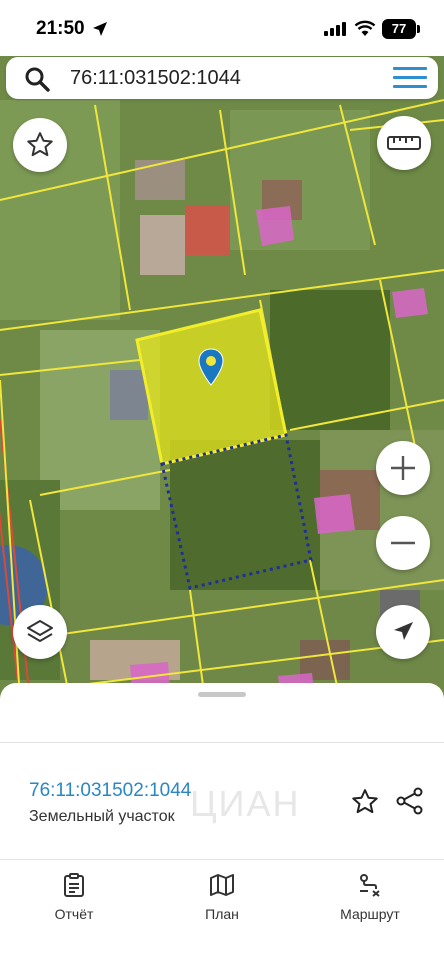 The image size is (444, 960). I want to click on cadastral-number: 76:11:031502:1044, so click(110, 791).